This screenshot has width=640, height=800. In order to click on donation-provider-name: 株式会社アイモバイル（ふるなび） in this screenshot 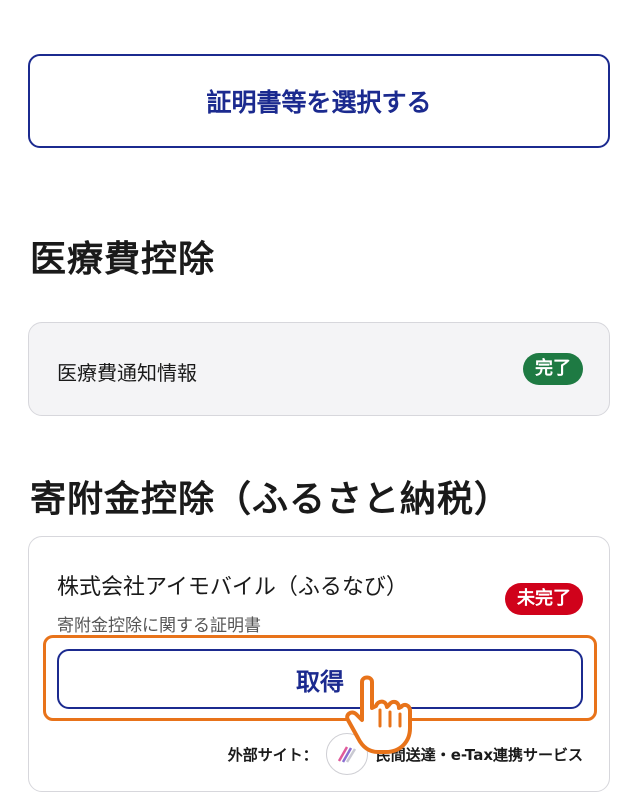, I will do `click(232, 587)`.